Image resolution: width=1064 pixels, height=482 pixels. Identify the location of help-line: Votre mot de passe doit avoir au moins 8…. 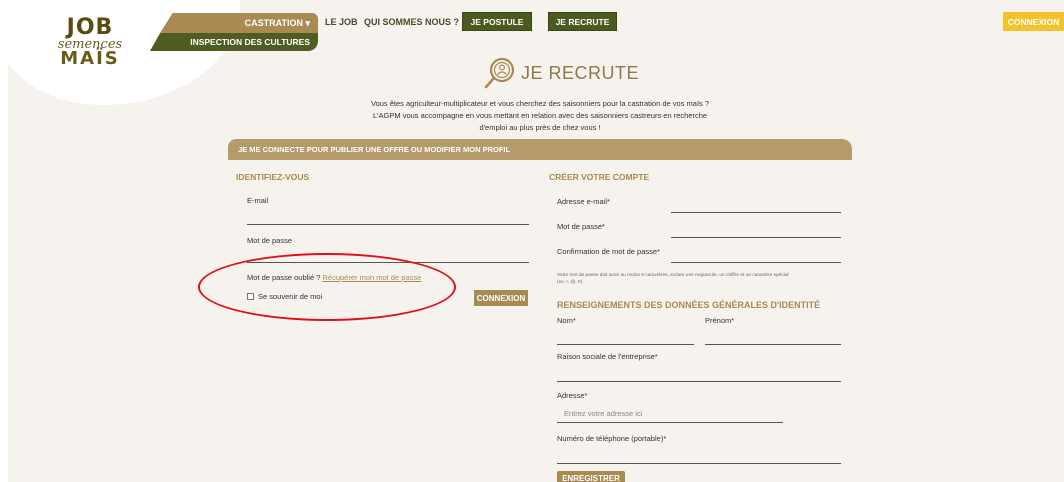
(673, 275).